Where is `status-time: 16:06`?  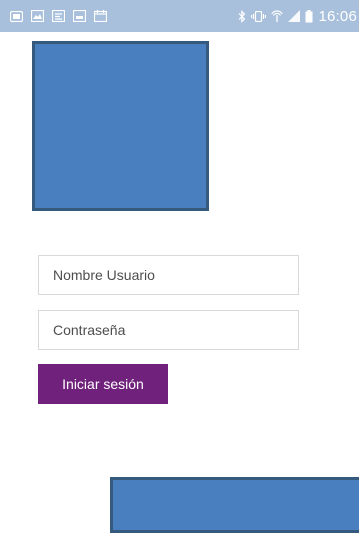
status-time: 16:06 is located at coordinates (337, 16).